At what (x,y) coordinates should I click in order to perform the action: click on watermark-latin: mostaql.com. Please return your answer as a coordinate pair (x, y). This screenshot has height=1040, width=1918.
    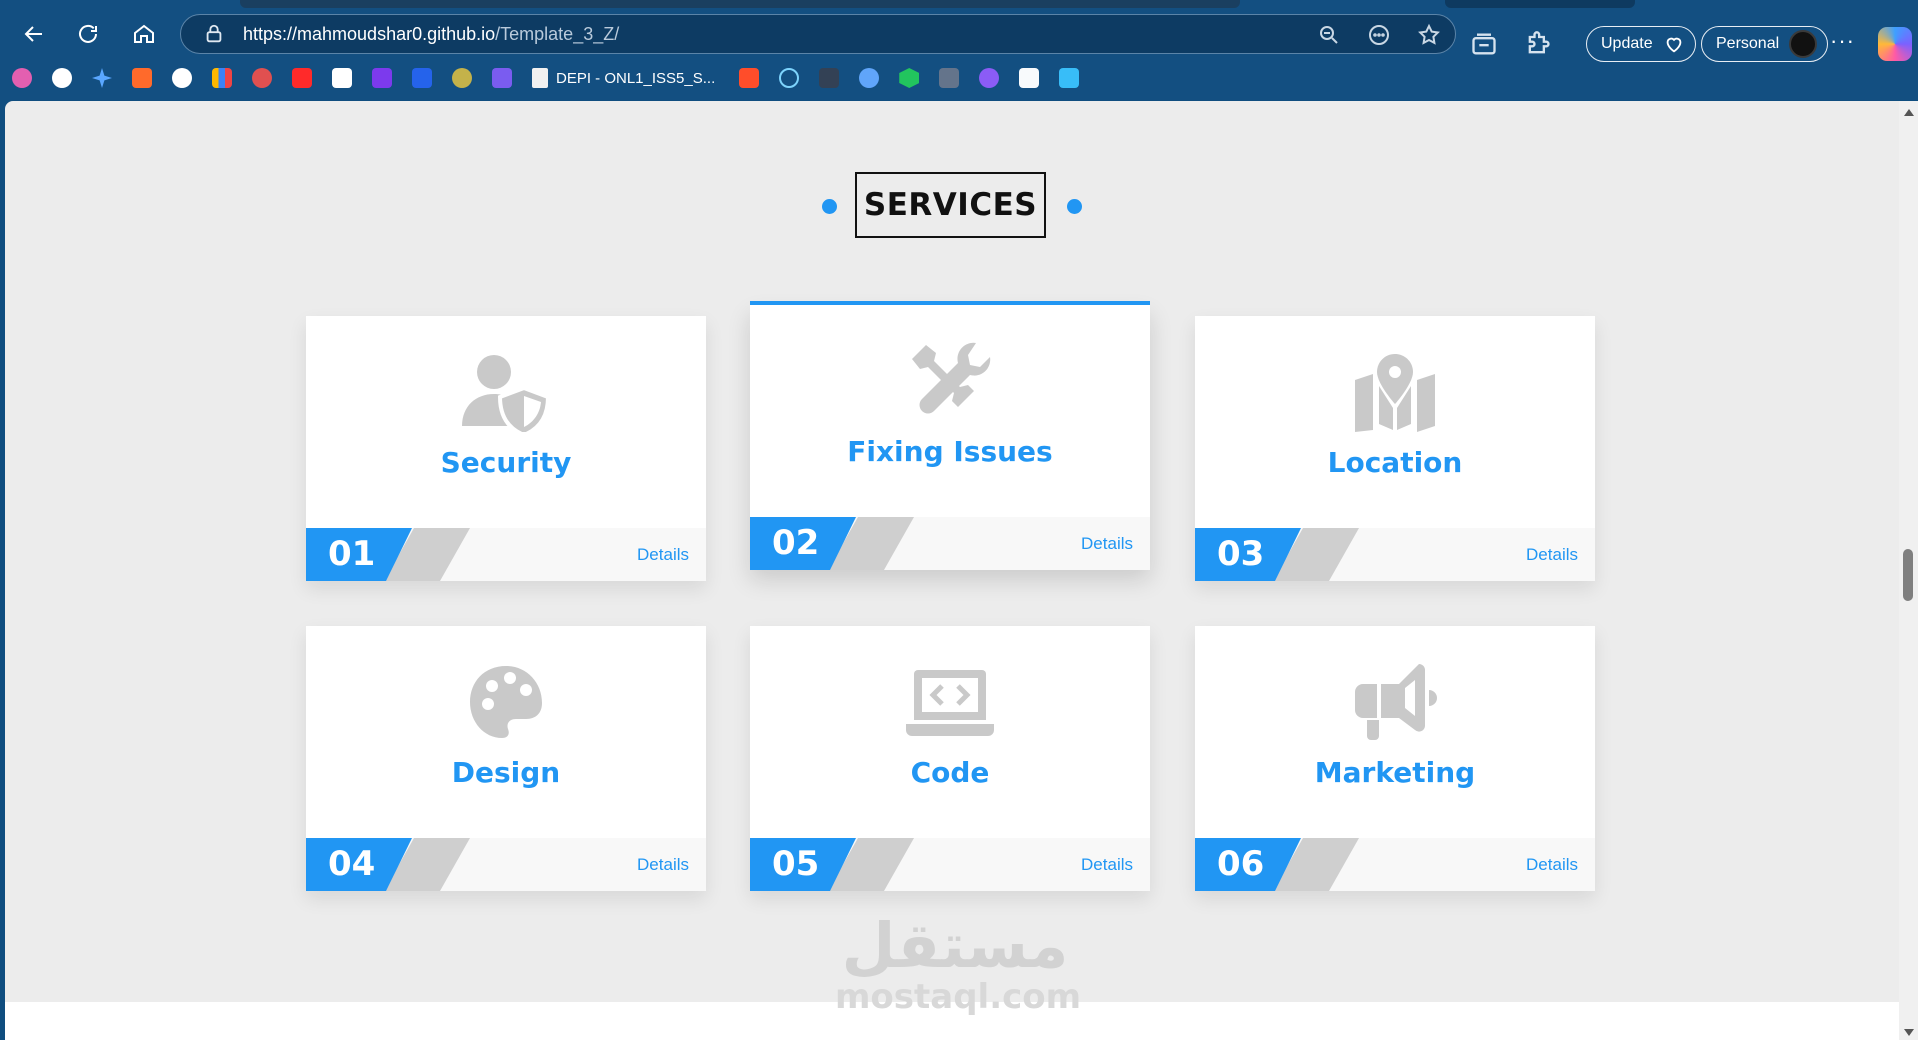
    Looking at the image, I should click on (958, 997).